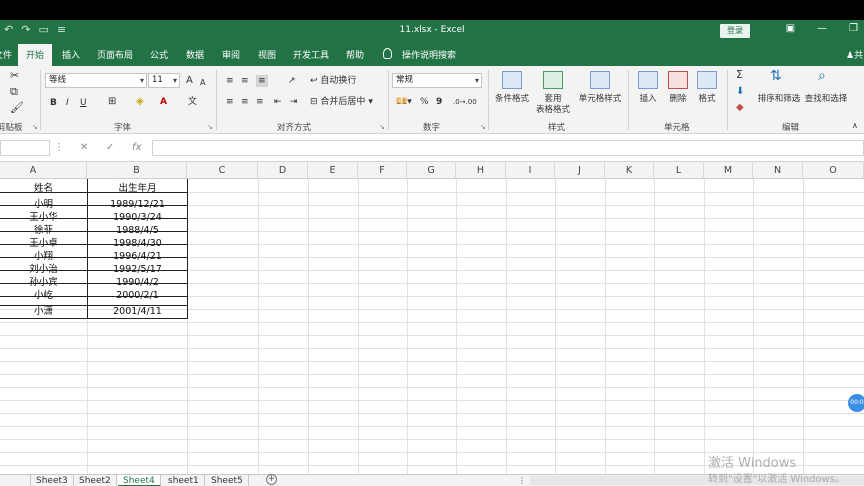 This screenshot has width=864, height=486. Describe the element at coordinates (137, 243) in the screenshot. I see `table-cell-birth: 1998/4/30` at that location.